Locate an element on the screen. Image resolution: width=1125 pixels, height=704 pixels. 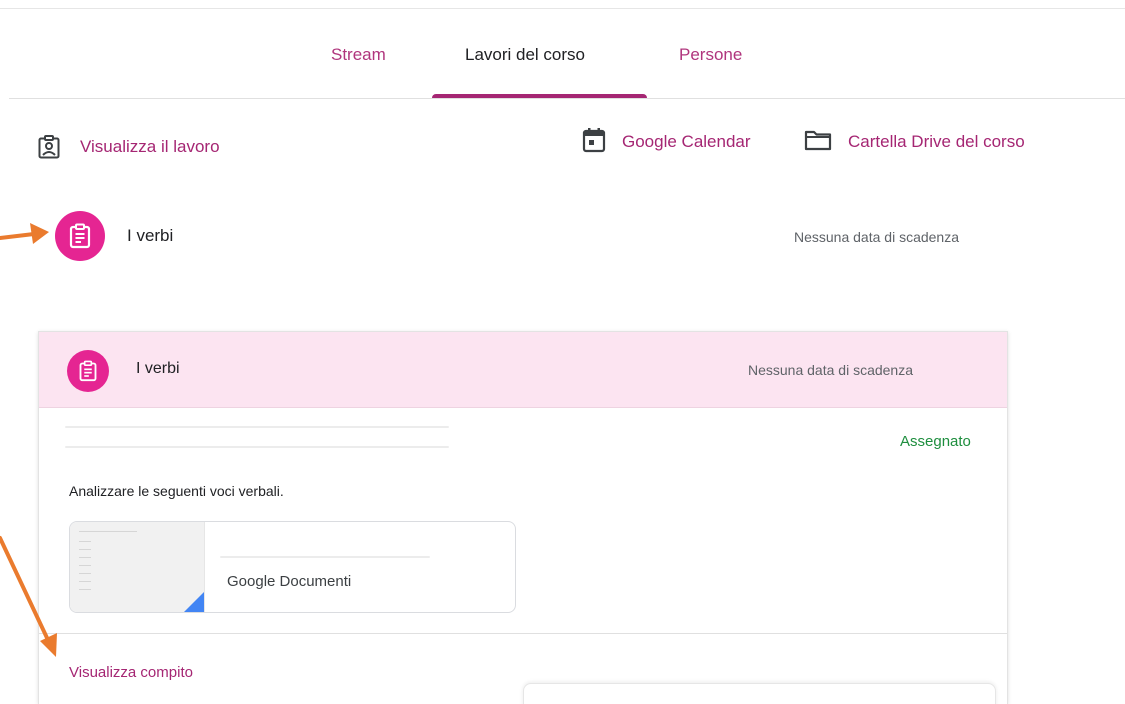
course-tabs: Stream Lavori del corso Persone is located at coordinates (562, 55).